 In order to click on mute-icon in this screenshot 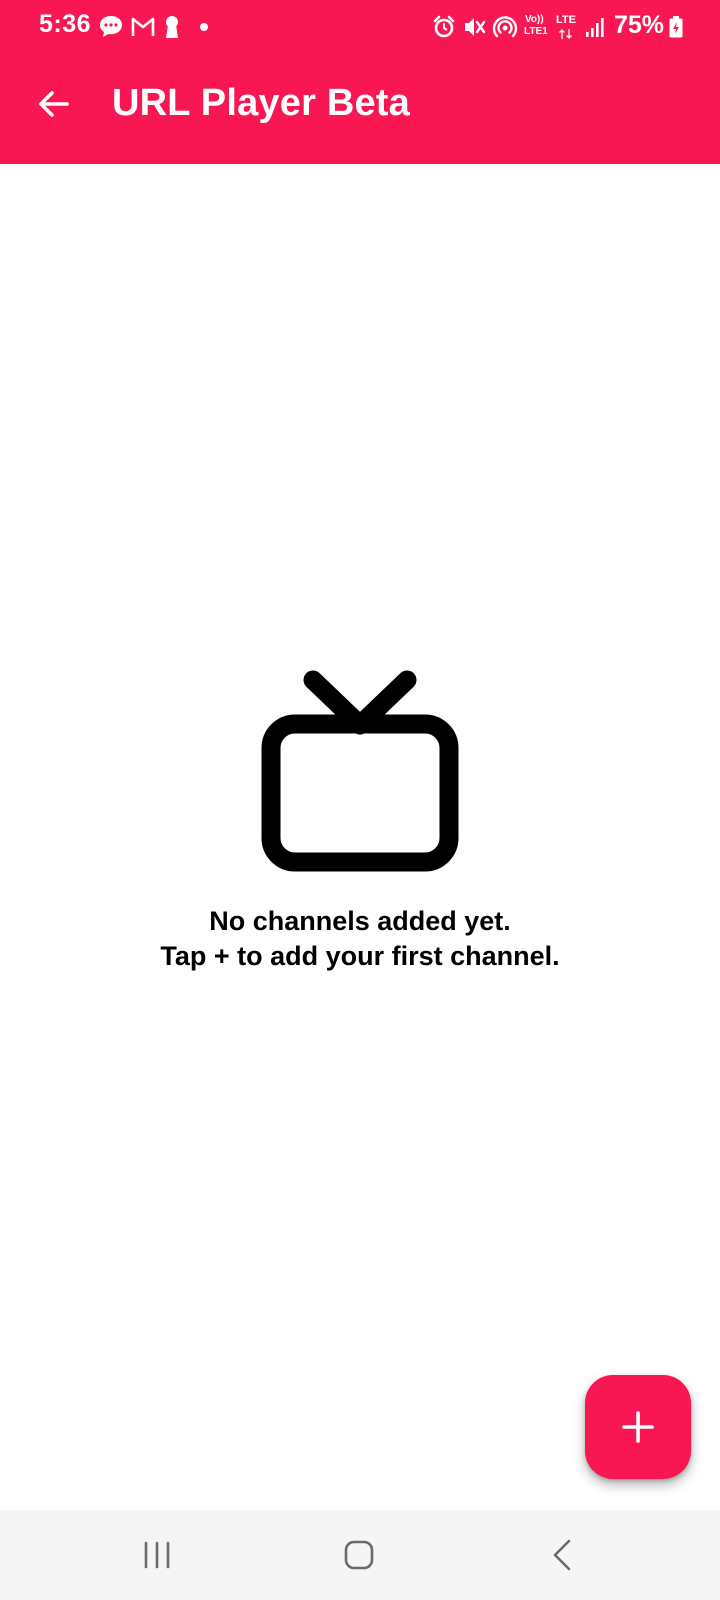, I will do `click(475, 27)`.